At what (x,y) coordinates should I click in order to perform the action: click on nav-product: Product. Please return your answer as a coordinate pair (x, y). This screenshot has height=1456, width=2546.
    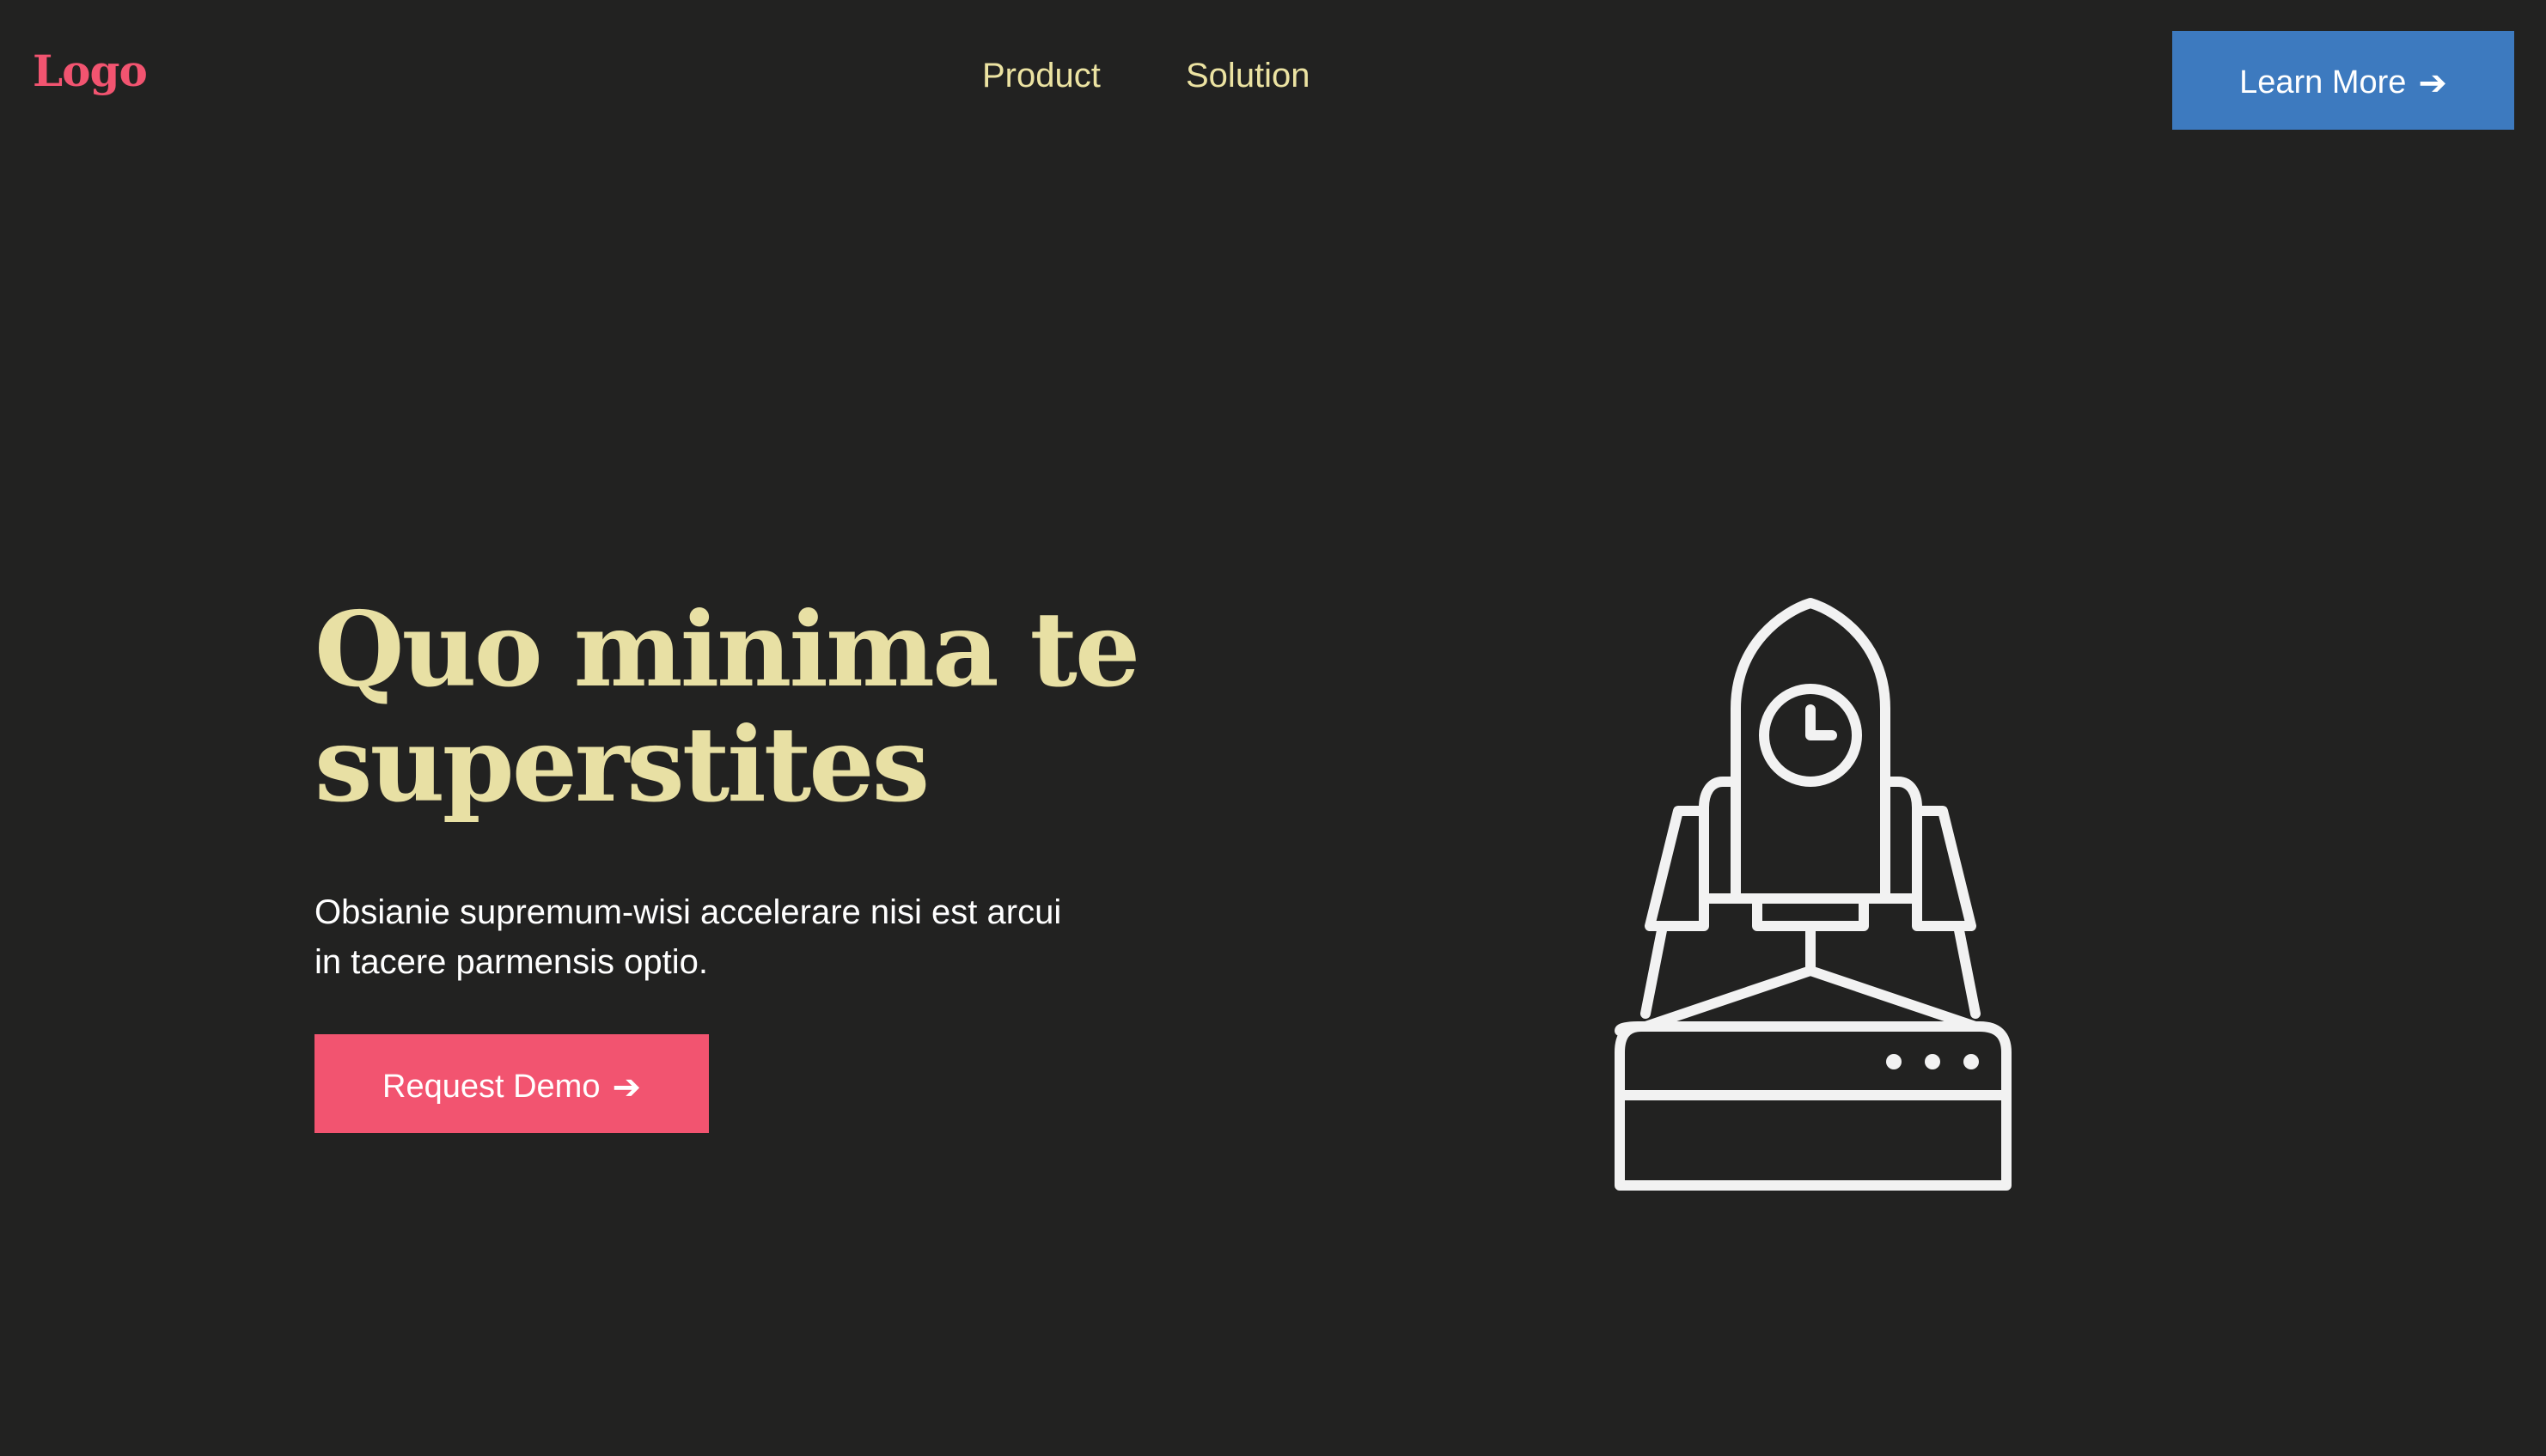
    Looking at the image, I should click on (1041, 75).